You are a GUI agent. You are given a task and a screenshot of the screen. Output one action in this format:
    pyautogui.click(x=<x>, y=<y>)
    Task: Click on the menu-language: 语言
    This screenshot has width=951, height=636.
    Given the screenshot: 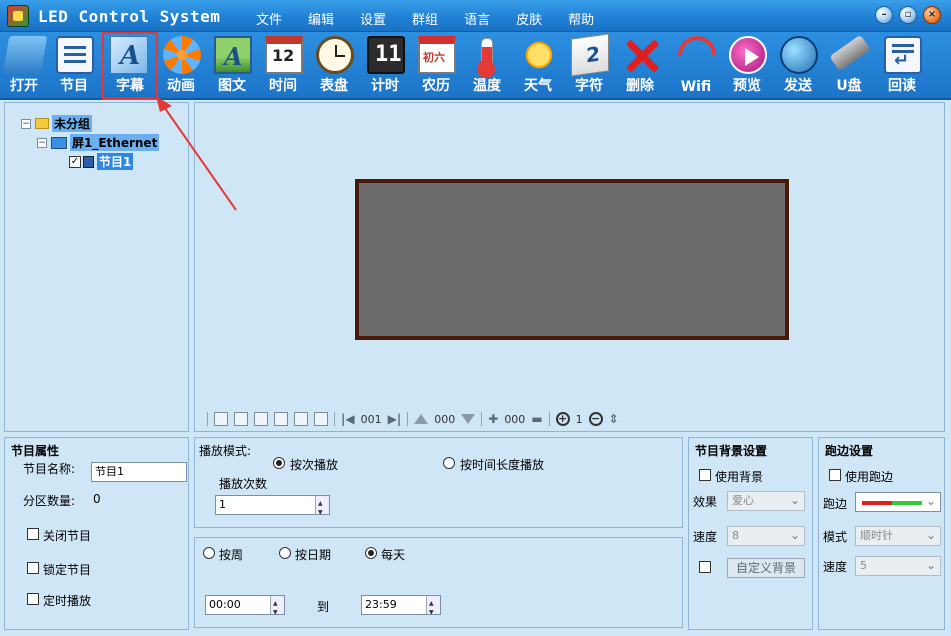 What is the action you would take?
    pyautogui.click(x=477, y=18)
    